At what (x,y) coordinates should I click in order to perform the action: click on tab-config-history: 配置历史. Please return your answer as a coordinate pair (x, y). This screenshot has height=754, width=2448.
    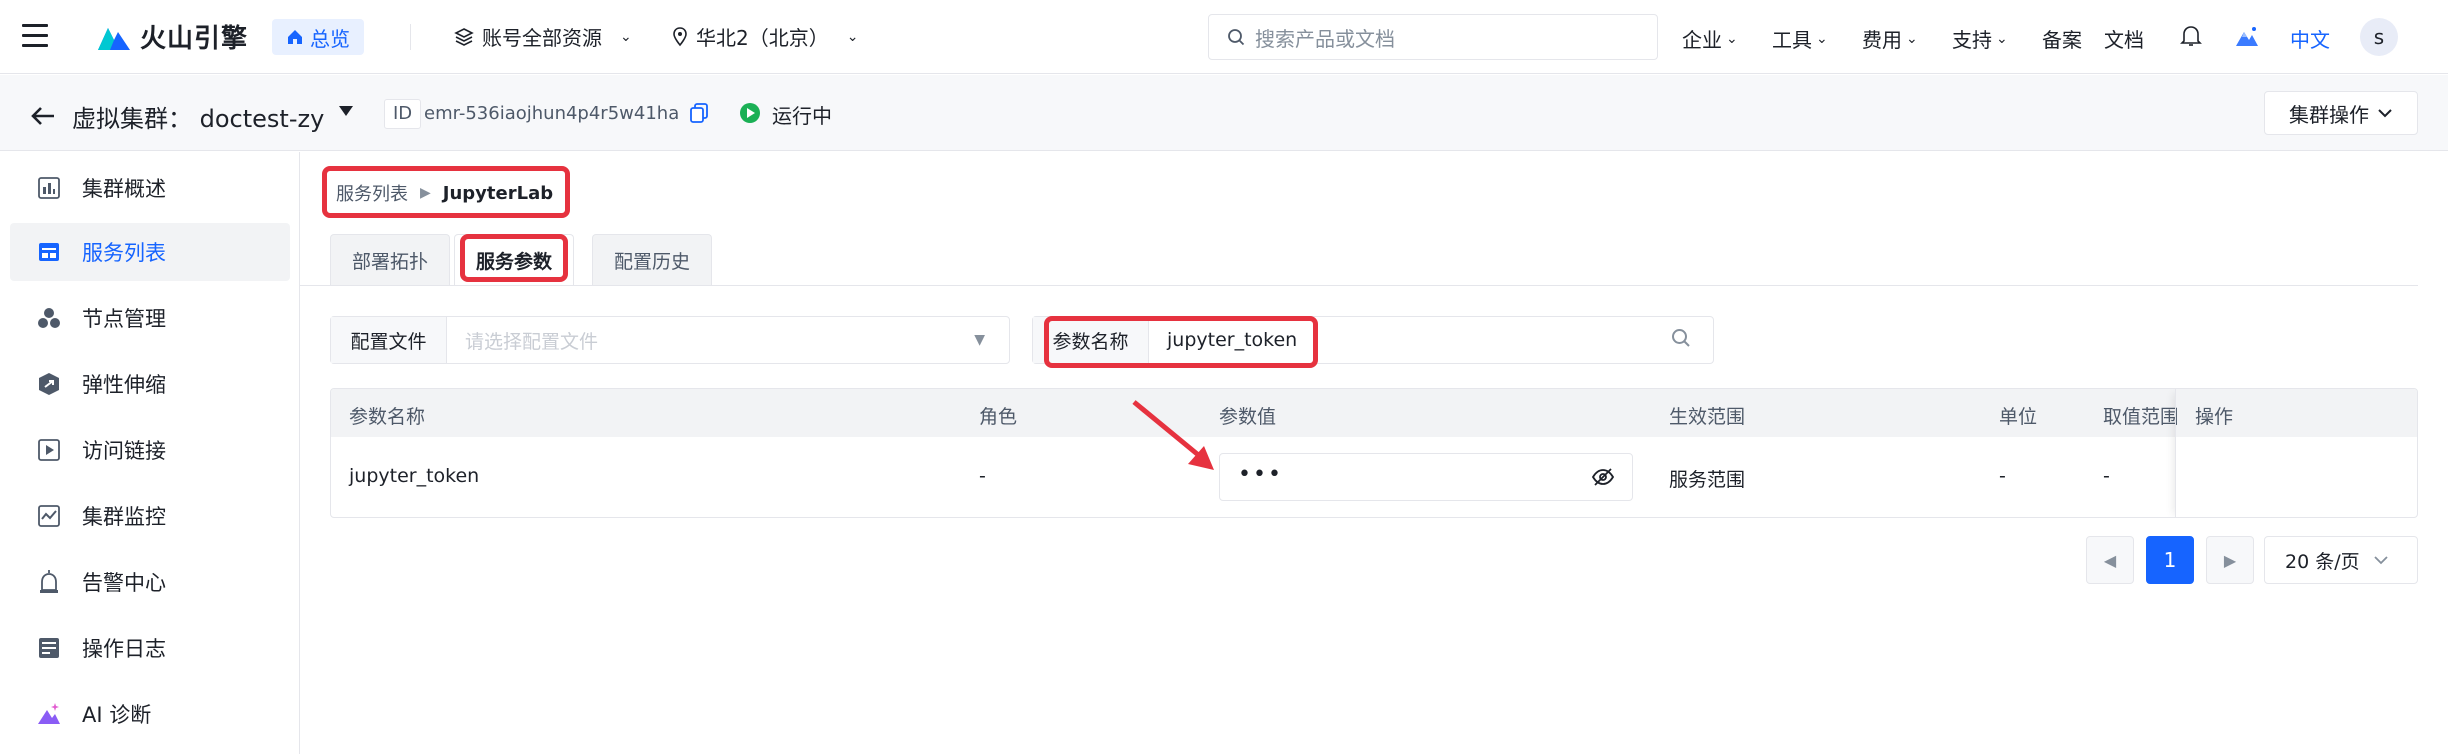
    Looking at the image, I should click on (652, 260).